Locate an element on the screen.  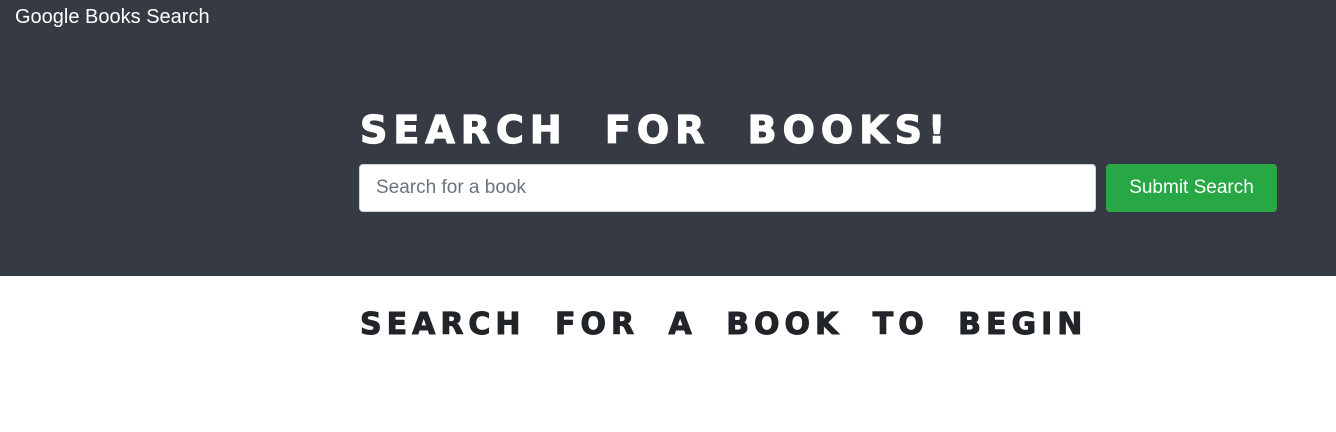
results-heading: SEARCH FOR A BOOK TO BEGIN is located at coordinates (723, 325).